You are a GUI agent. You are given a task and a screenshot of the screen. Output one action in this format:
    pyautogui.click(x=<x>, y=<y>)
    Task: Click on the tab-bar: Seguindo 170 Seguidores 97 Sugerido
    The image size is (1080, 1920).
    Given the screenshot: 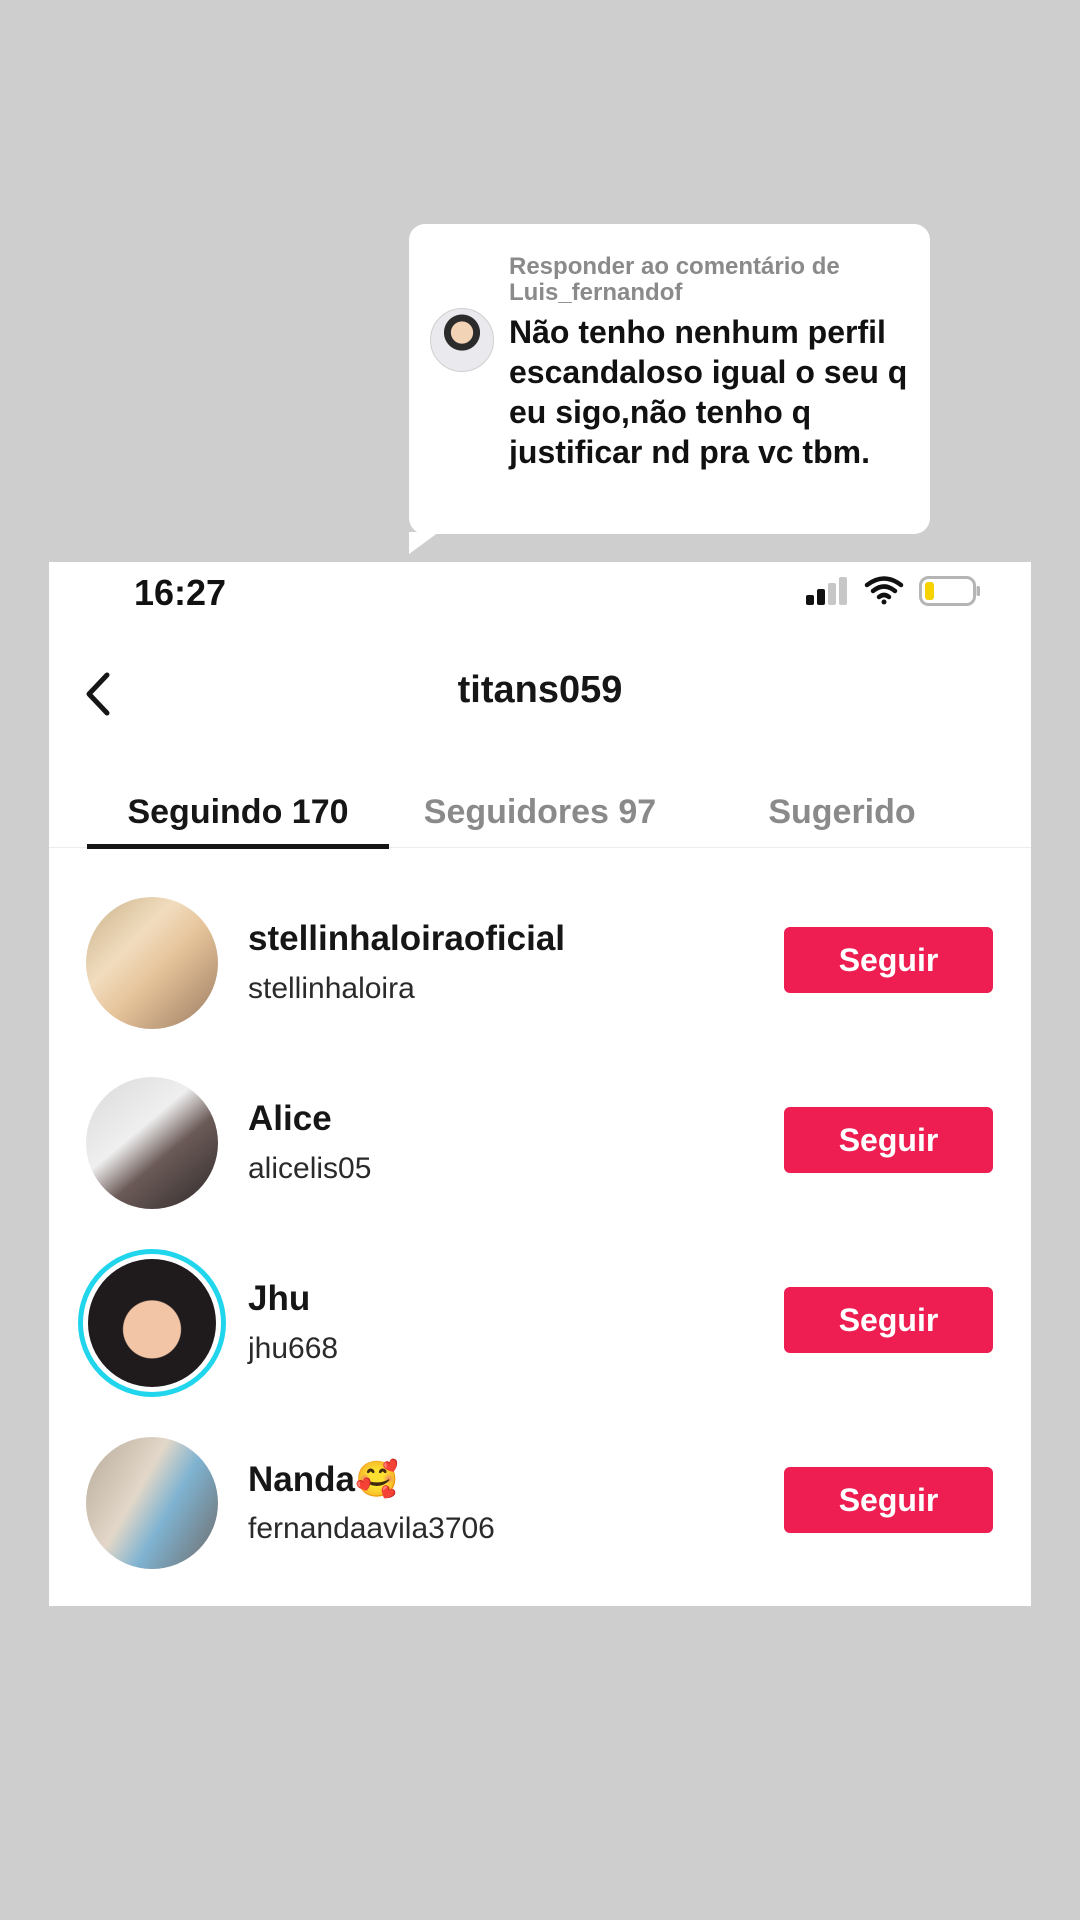 What is the action you would take?
    pyautogui.click(x=540, y=812)
    